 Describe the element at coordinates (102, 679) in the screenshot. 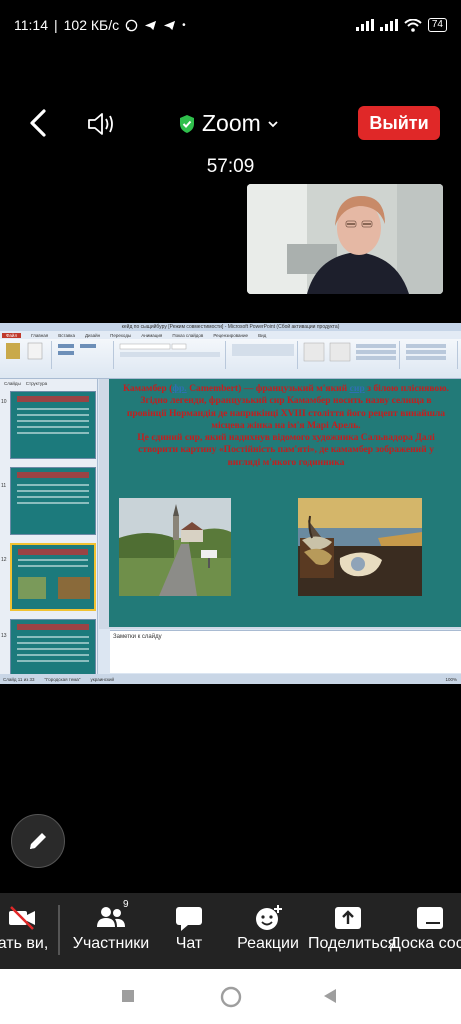

I see `pp-language: украинский` at that location.